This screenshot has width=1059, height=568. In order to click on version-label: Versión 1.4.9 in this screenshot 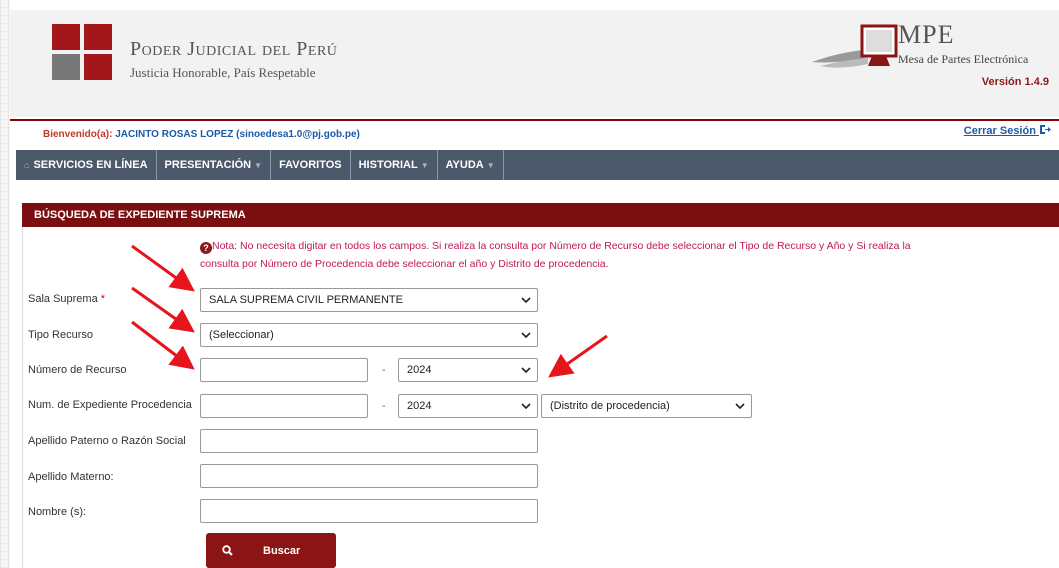, I will do `click(1015, 82)`.